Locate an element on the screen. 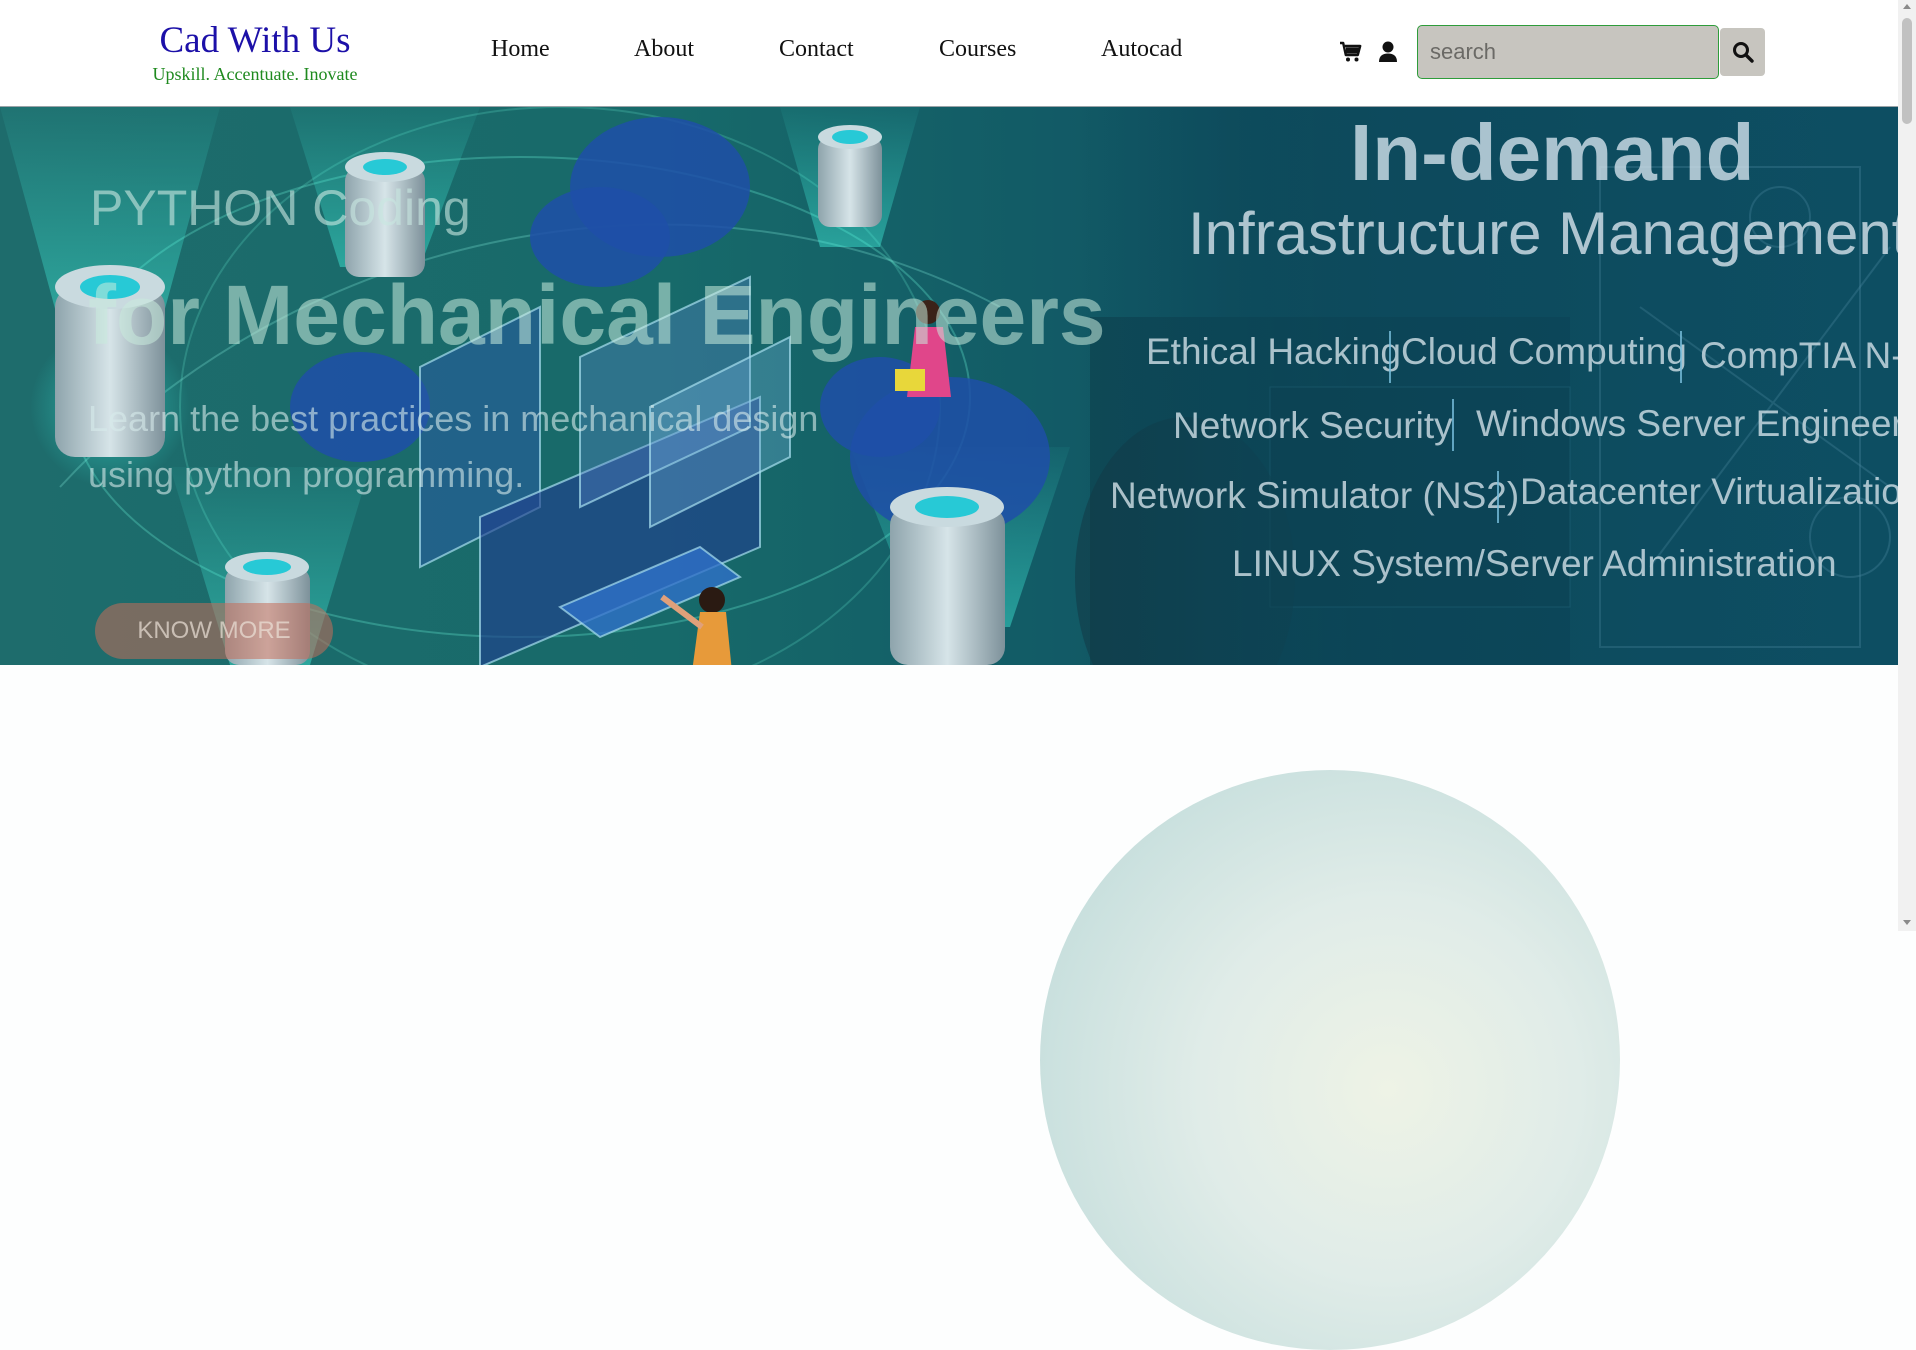 Image resolution: width=1916 pixels, height=1350 pixels. ad-tag: Cloud Computing is located at coordinates (1544, 351).